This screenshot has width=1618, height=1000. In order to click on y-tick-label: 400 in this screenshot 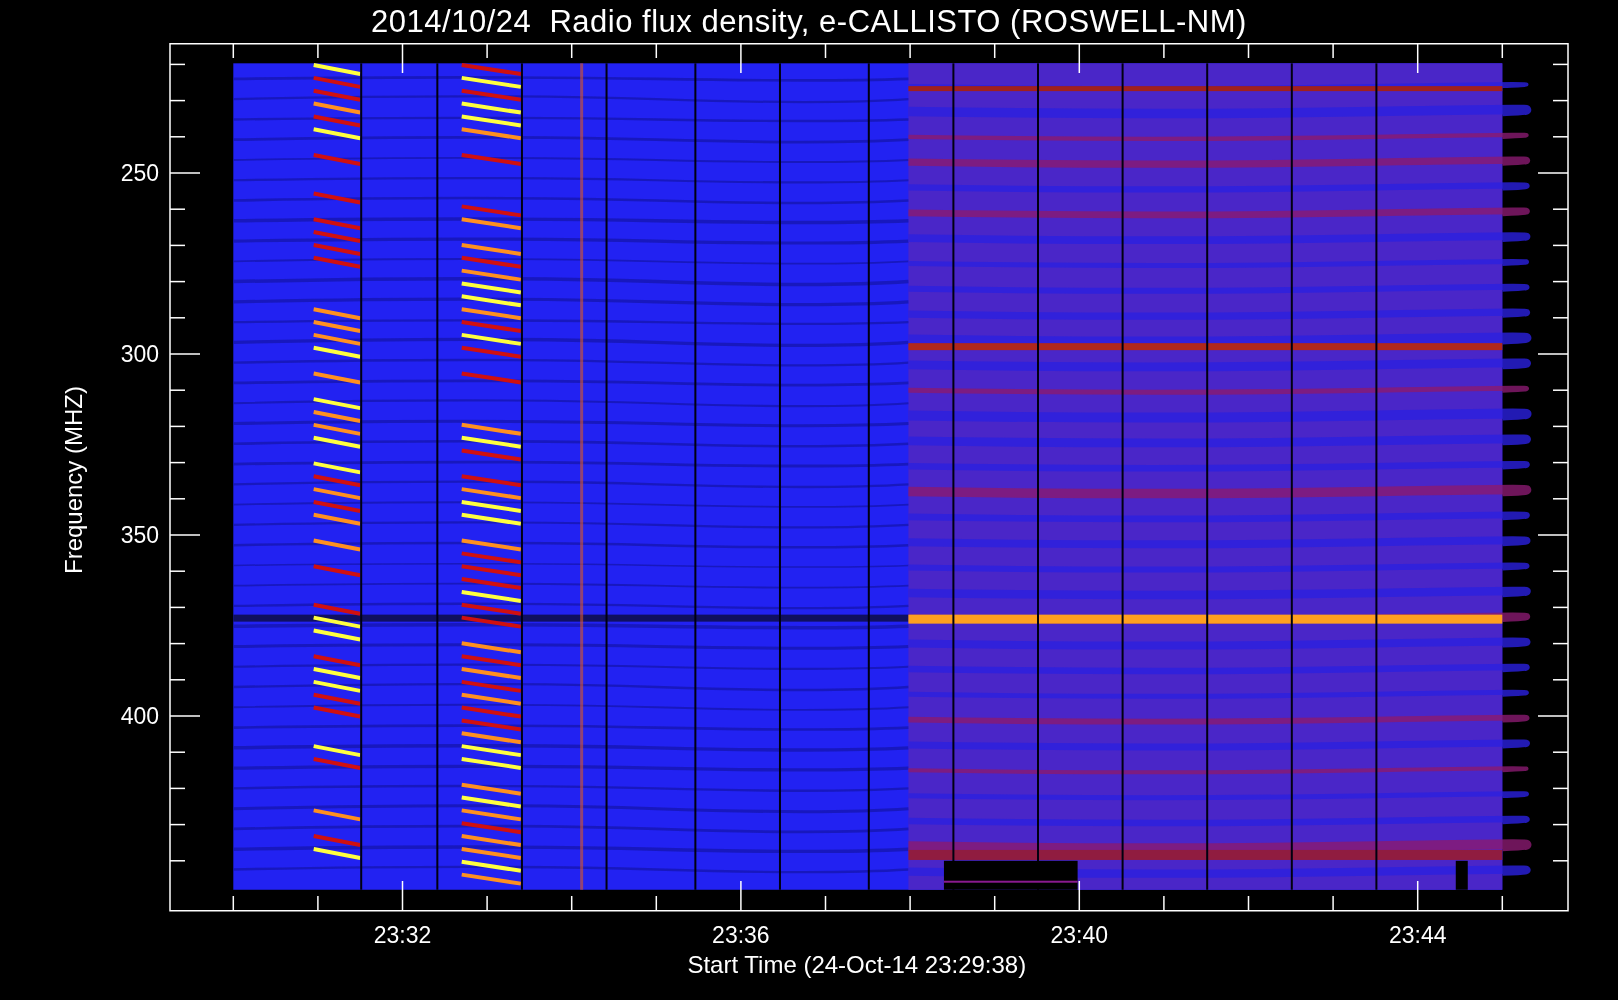, I will do `click(139, 716)`.